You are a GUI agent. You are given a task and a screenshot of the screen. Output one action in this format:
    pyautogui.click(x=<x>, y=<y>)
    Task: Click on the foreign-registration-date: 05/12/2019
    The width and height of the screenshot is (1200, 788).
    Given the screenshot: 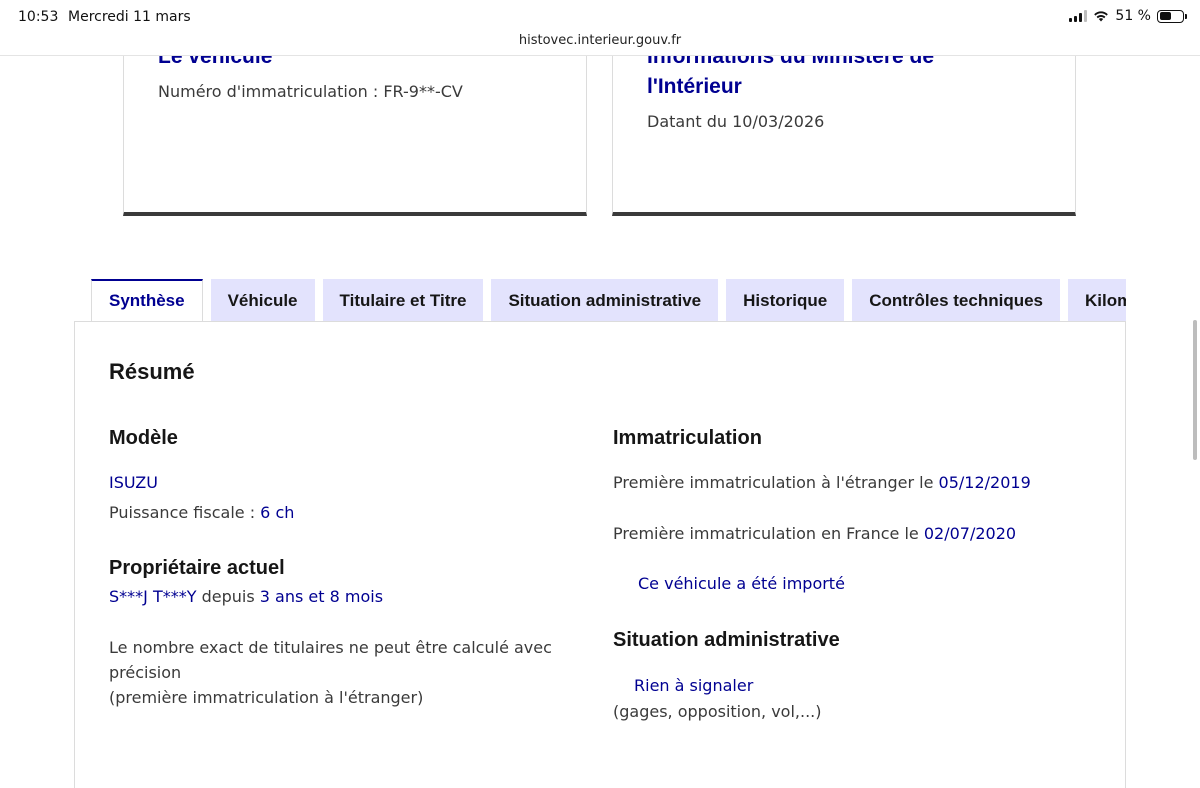 What is the action you would take?
    pyautogui.click(x=984, y=482)
    